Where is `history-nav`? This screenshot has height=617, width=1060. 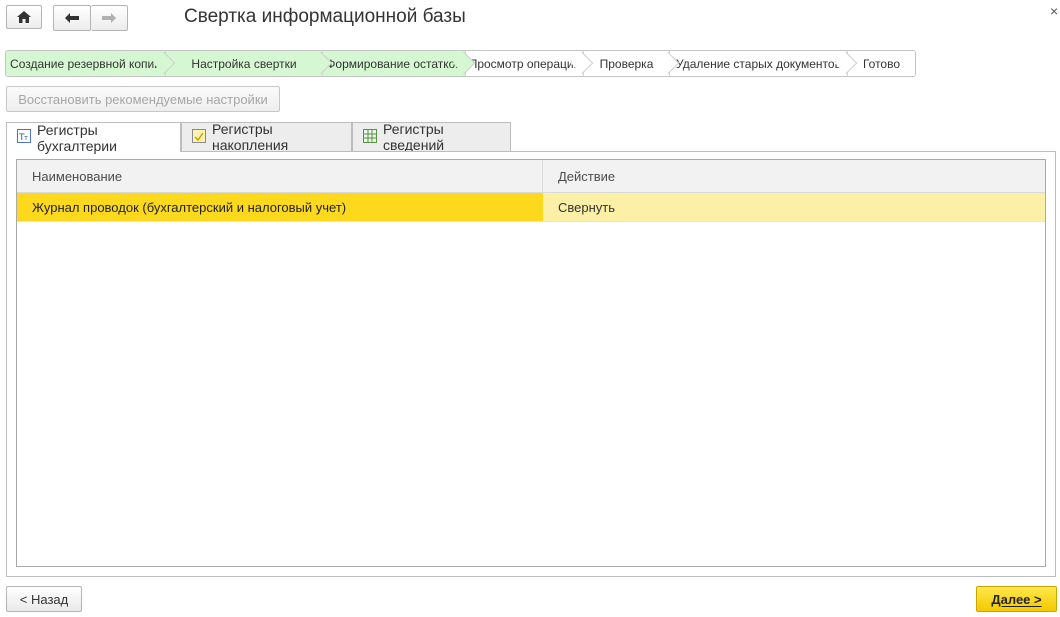
history-nav is located at coordinates (90, 18).